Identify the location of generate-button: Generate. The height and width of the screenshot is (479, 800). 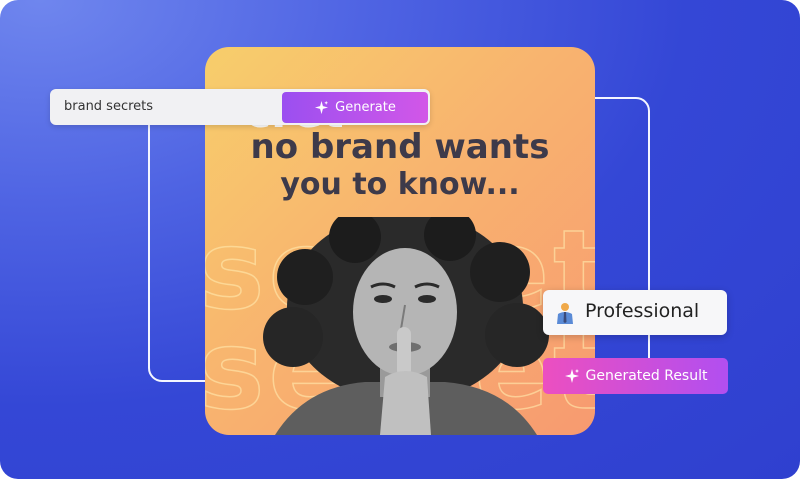
(355, 107).